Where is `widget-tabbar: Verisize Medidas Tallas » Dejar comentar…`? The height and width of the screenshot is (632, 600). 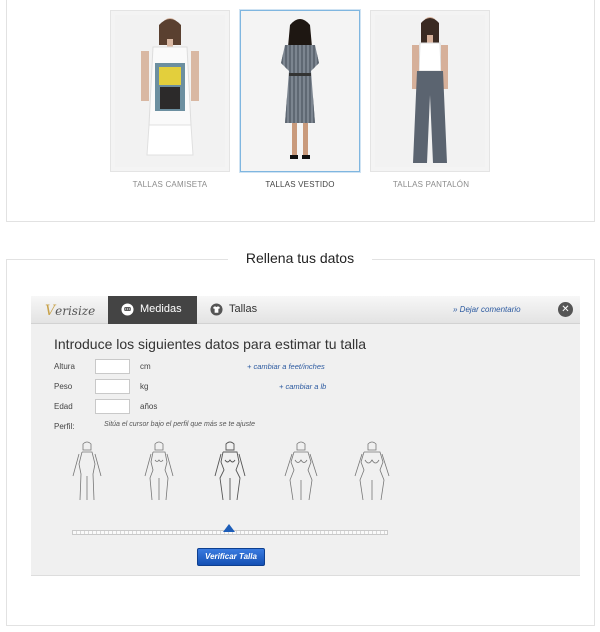 widget-tabbar: Verisize Medidas Tallas » Dejar comentar… is located at coordinates (305, 310).